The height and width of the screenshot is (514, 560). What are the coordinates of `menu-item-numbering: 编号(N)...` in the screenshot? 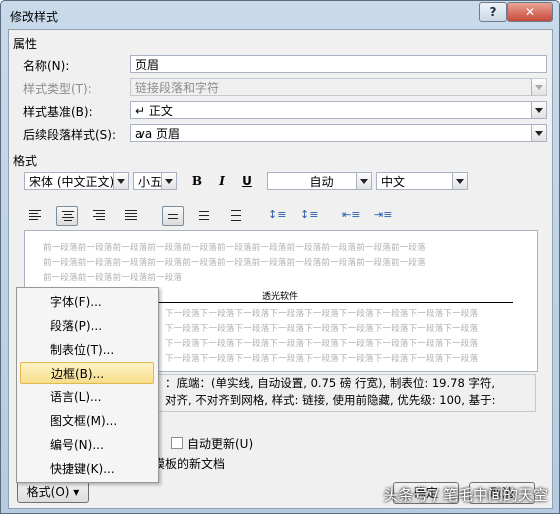 It's located at (87, 445).